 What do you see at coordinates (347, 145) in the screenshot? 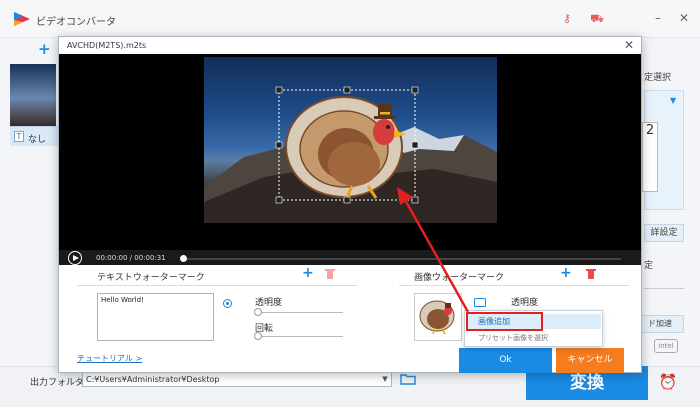
I see `watermark-selection-box` at bounding box center [347, 145].